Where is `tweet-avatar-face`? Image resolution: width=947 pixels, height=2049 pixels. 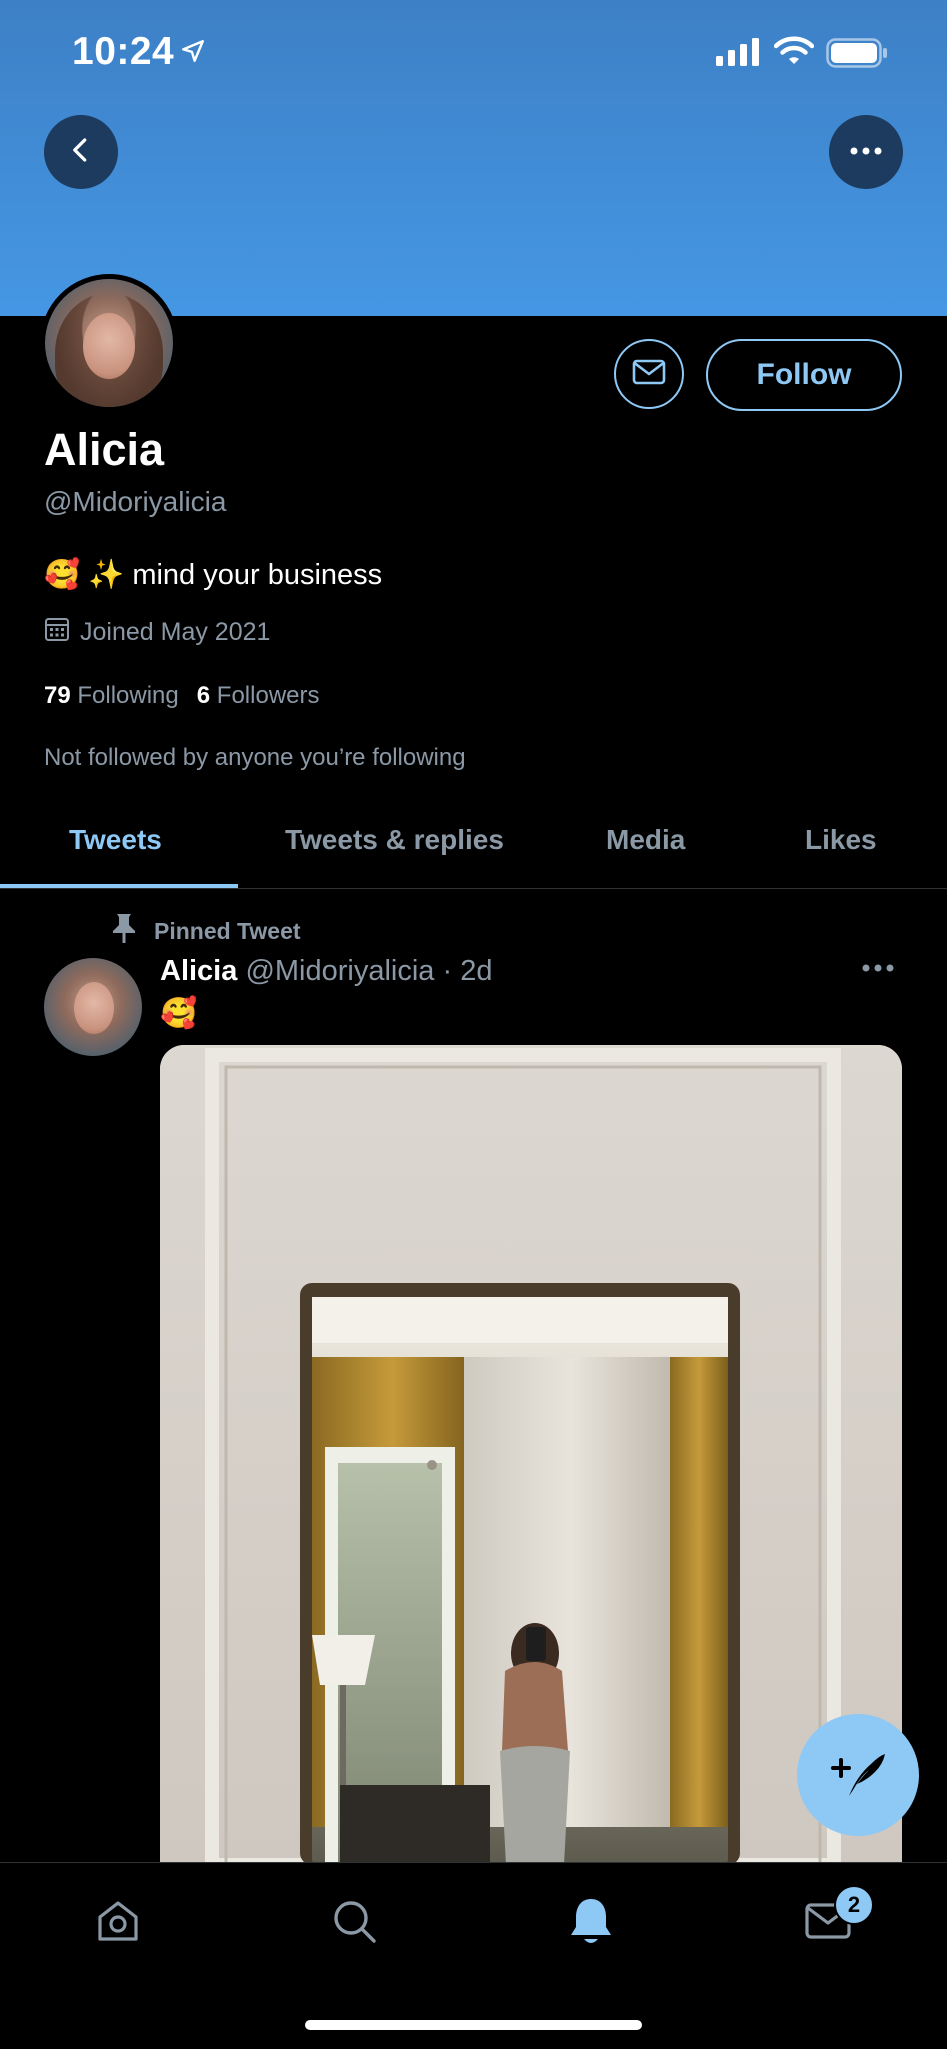 tweet-avatar-face is located at coordinates (94, 1008).